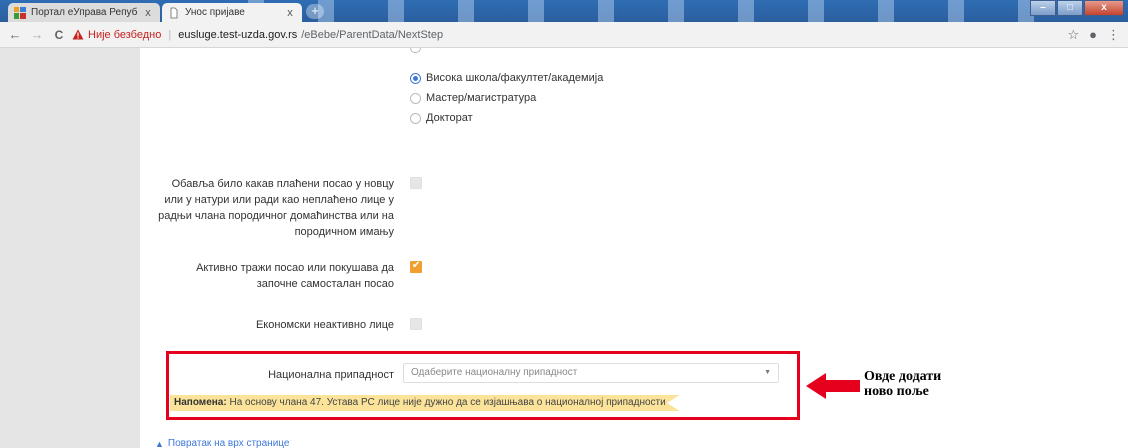 This screenshot has height=448, width=1128. What do you see at coordinates (324, 325) in the screenshot?
I see `inactive-label: Економски неактивно лице` at bounding box center [324, 325].